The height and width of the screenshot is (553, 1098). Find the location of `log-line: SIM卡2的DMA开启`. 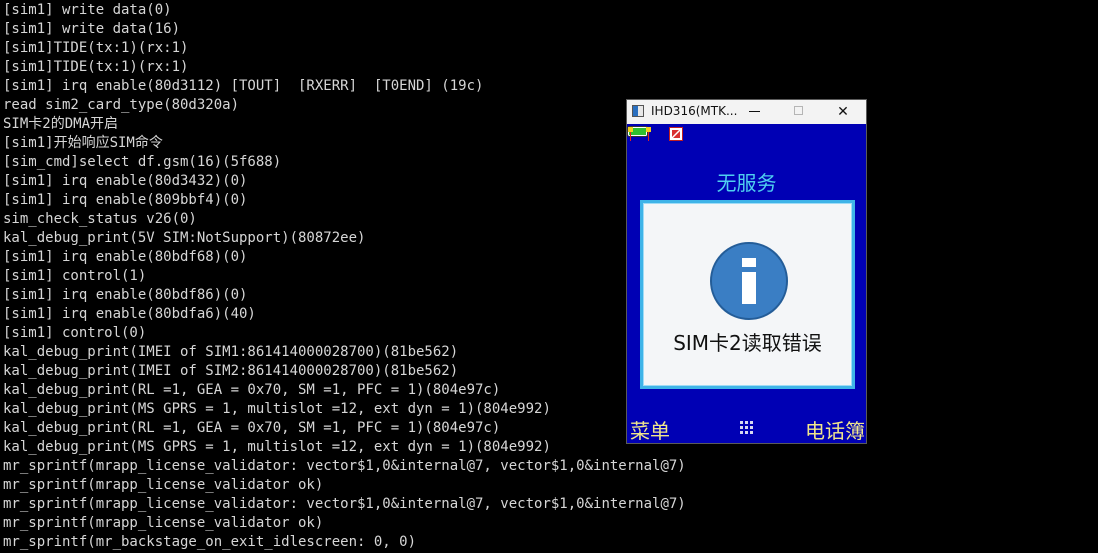

log-line: SIM卡2的DMA开启 is located at coordinates (61, 124).